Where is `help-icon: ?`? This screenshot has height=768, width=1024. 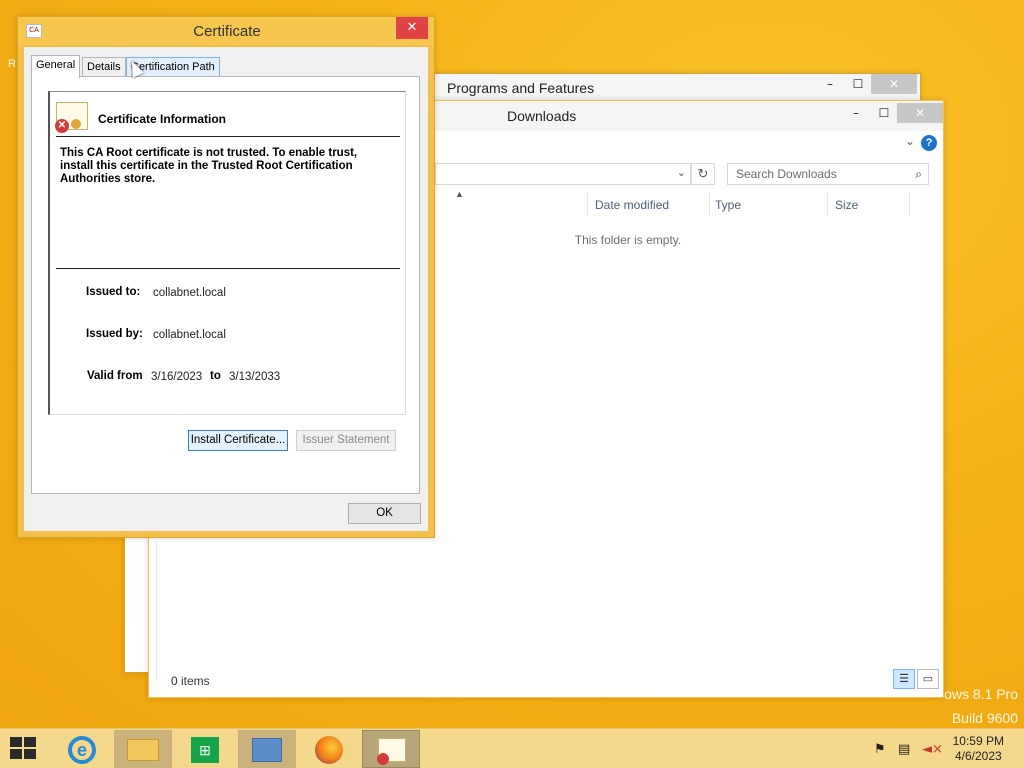
help-icon: ? is located at coordinates (929, 143).